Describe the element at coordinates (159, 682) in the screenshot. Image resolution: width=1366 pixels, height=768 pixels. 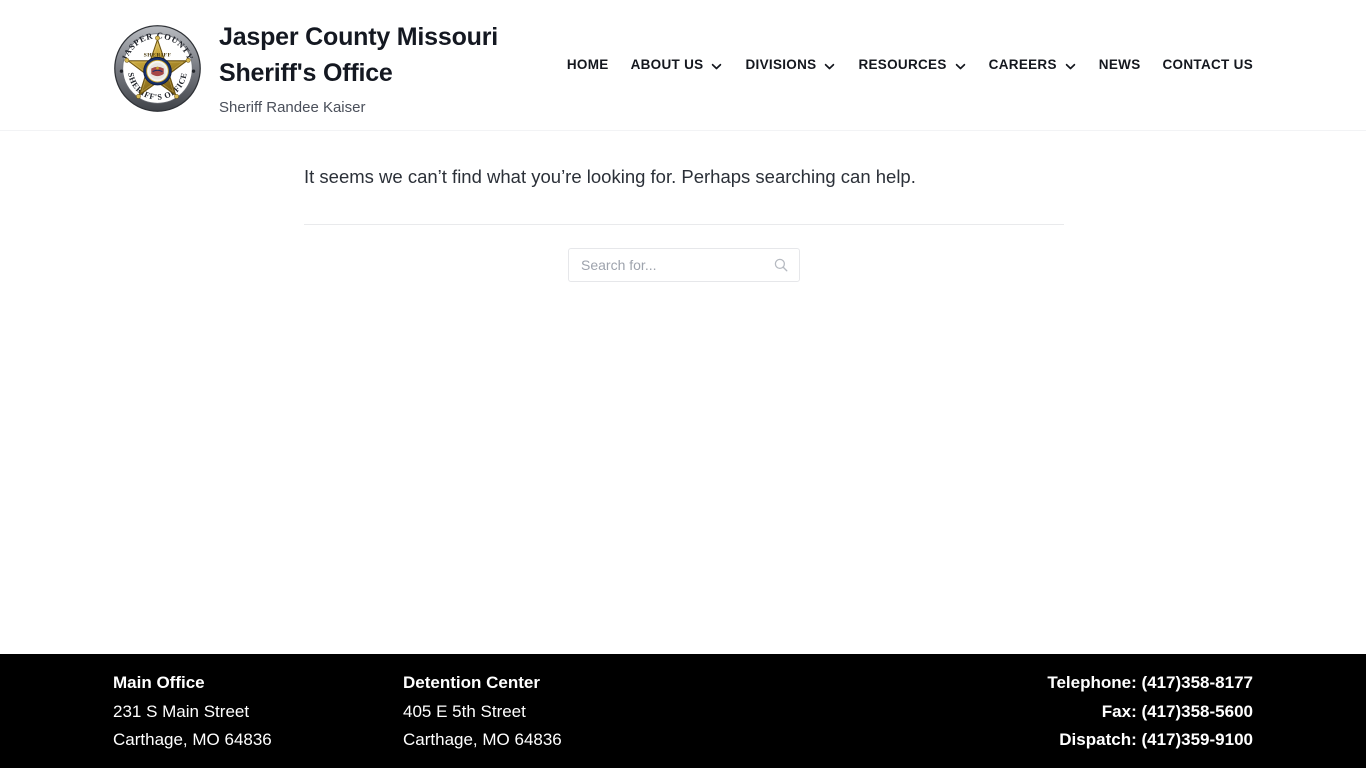
I see `footer-heading: Main Office` at that location.